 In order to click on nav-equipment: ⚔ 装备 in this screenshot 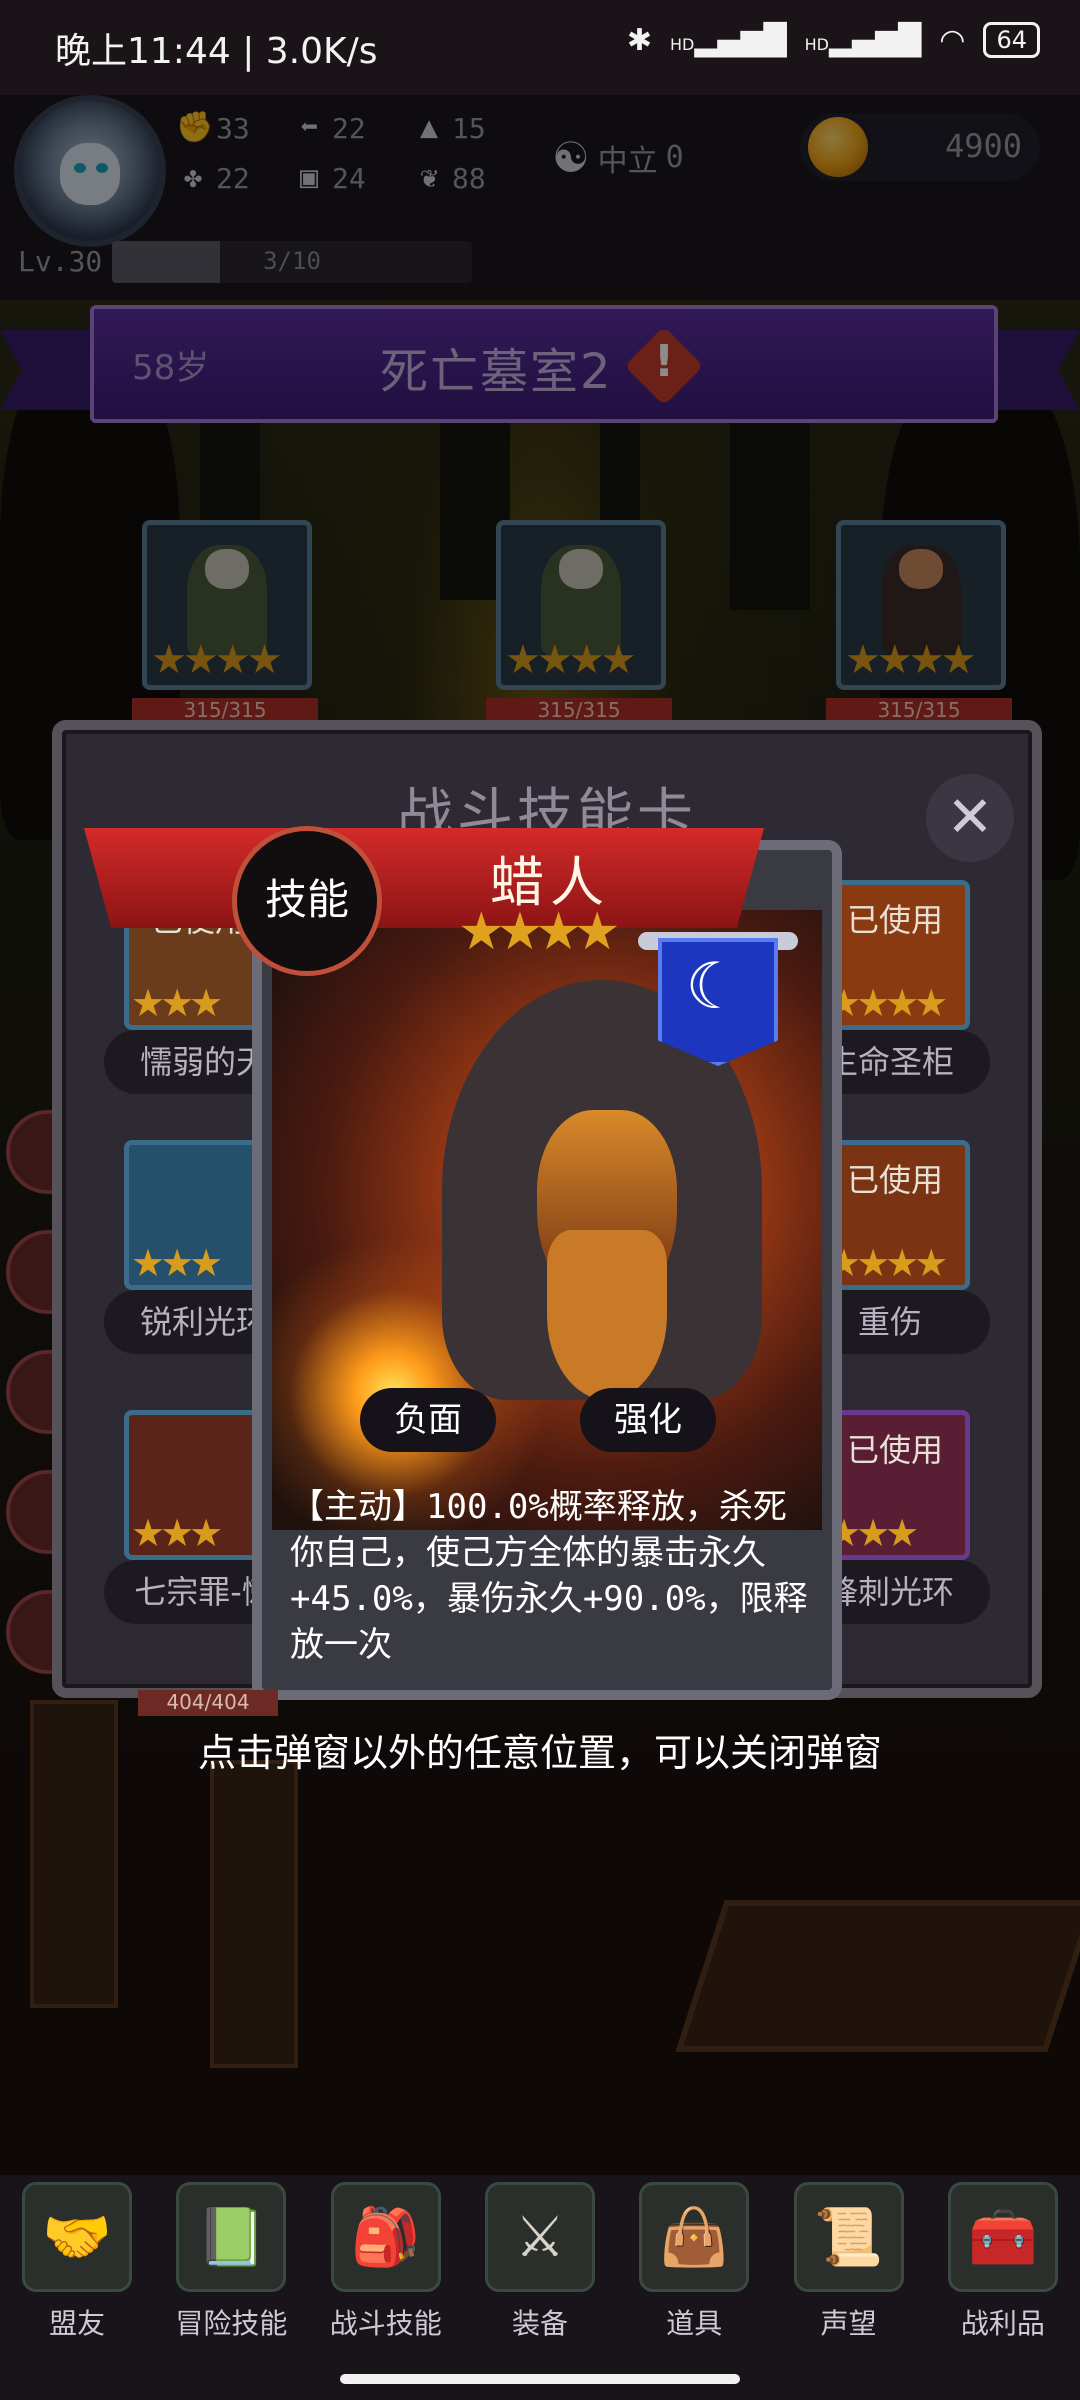, I will do `click(540, 2271)`.